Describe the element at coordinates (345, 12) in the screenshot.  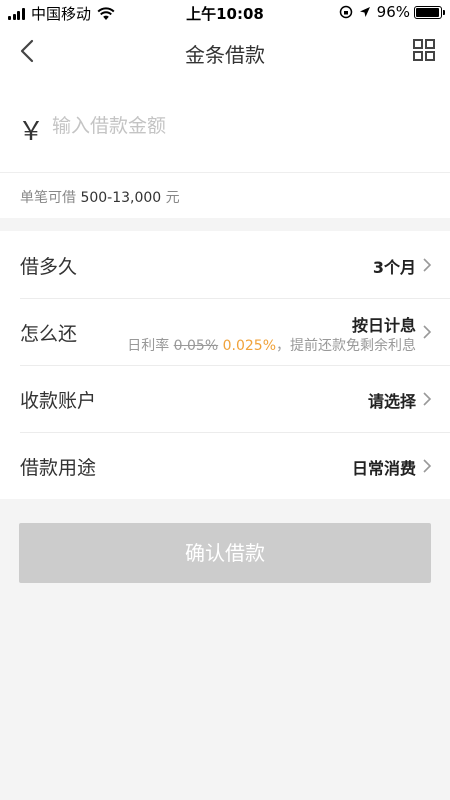
I see `rotation-lock-icon` at that location.